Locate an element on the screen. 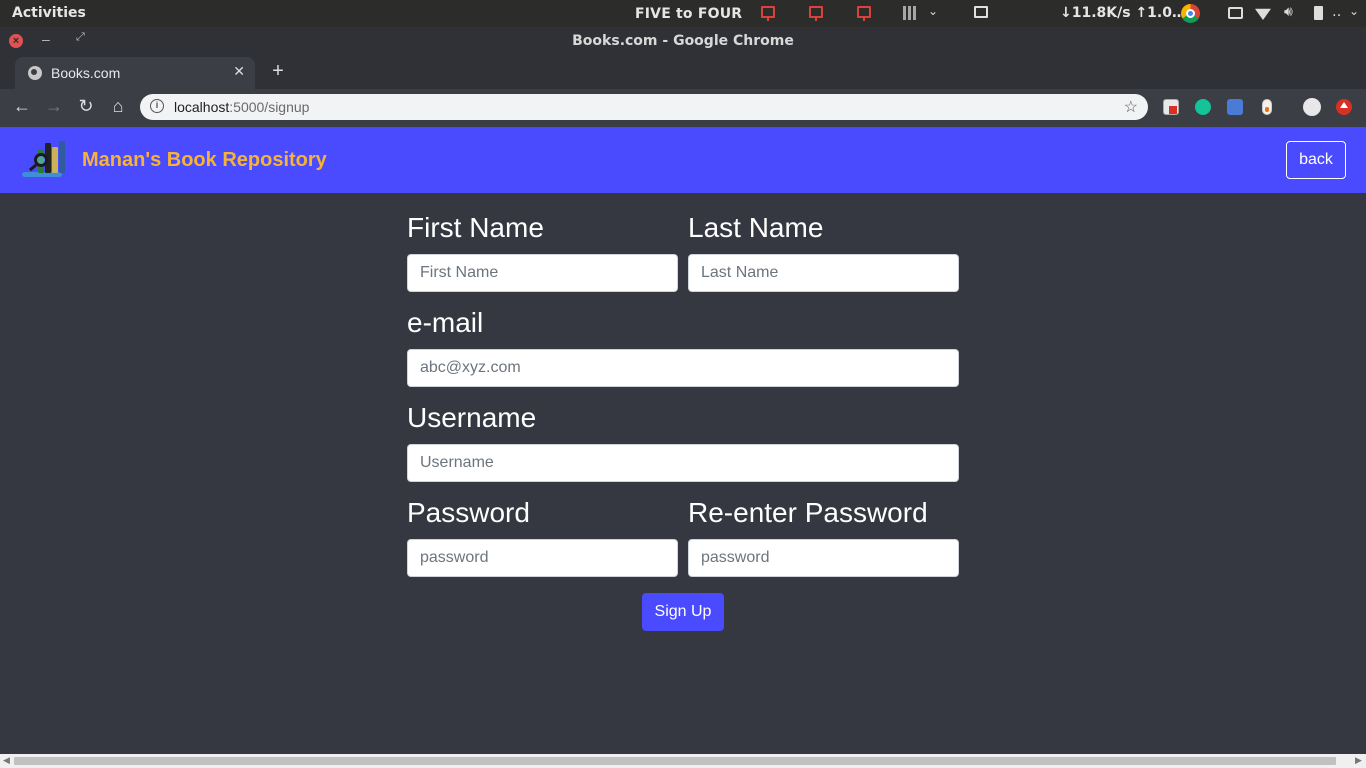  first-name-label: First Name is located at coordinates (475, 227).